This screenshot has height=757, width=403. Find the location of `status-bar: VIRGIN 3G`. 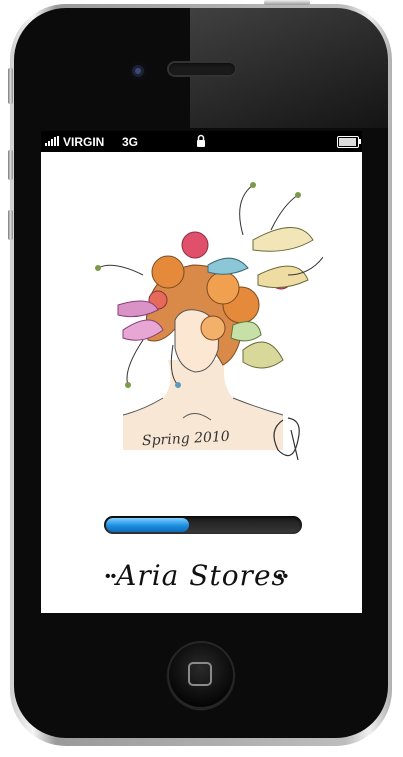

status-bar: VIRGIN 3G is located at coordinates (201, 141).